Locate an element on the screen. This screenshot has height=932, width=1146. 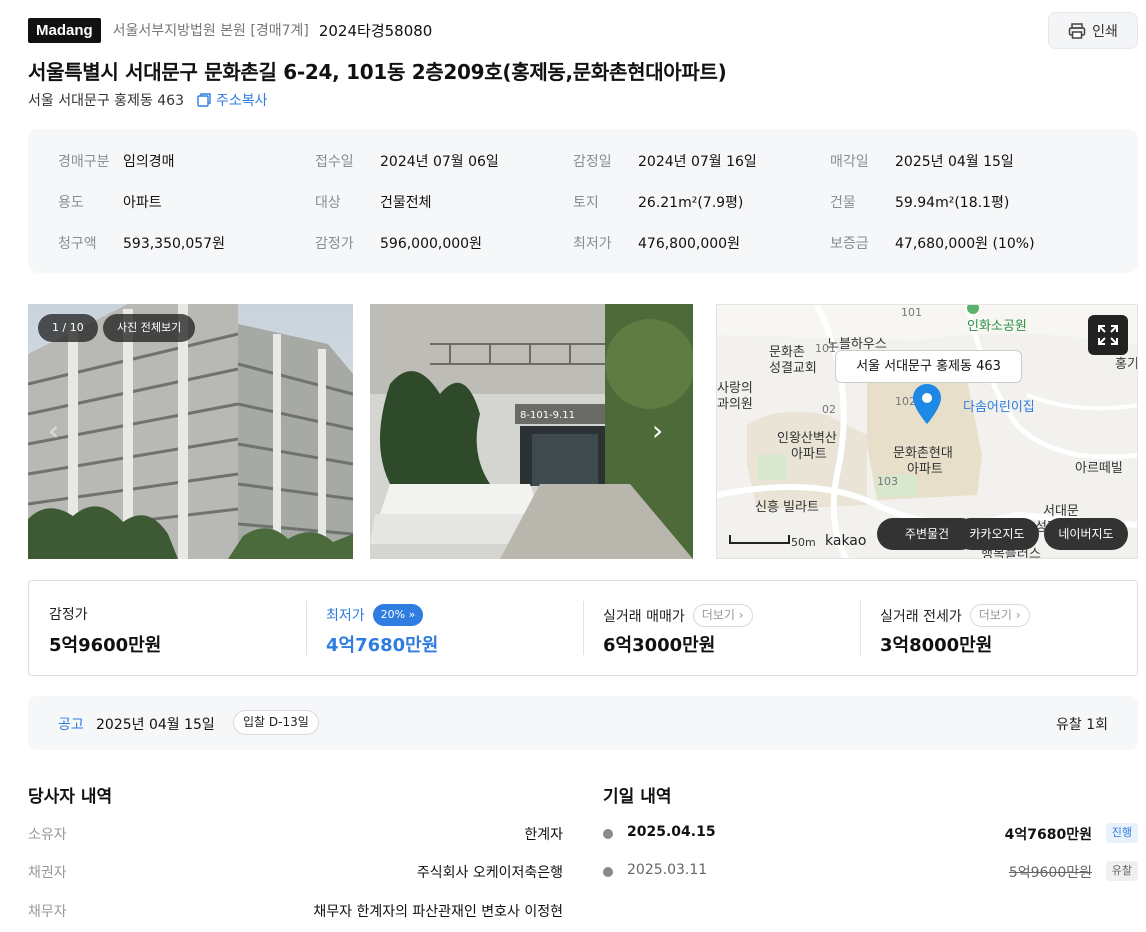
info-label: 대상 is located at coordinates (328, 203).